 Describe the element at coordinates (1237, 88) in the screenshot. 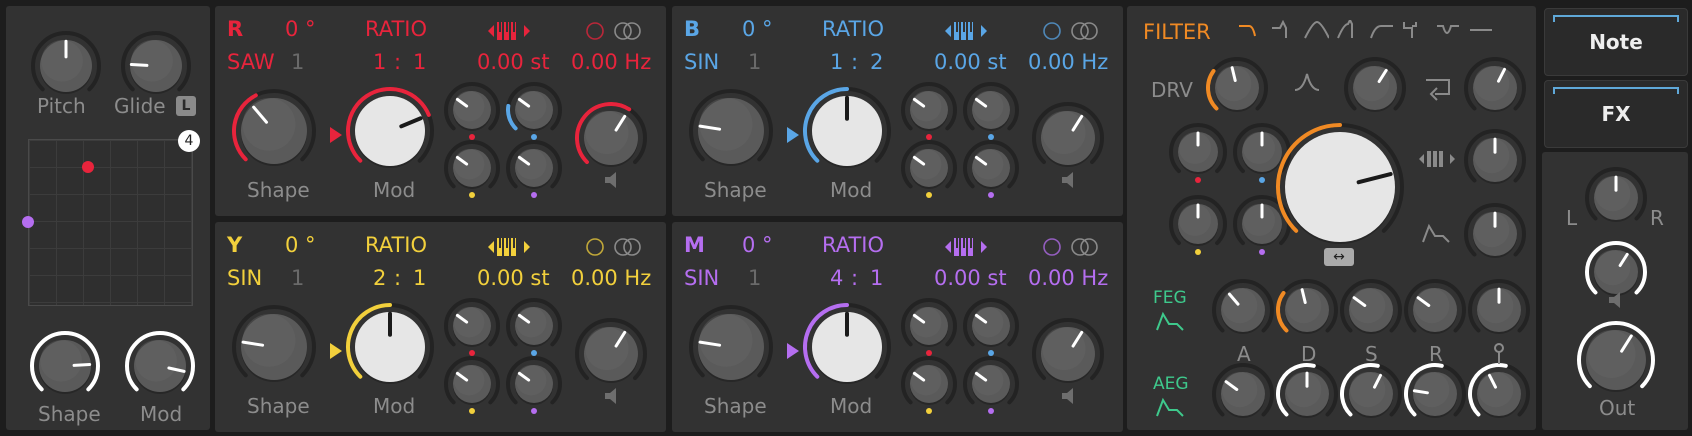

I see `drive-knob` at that location.